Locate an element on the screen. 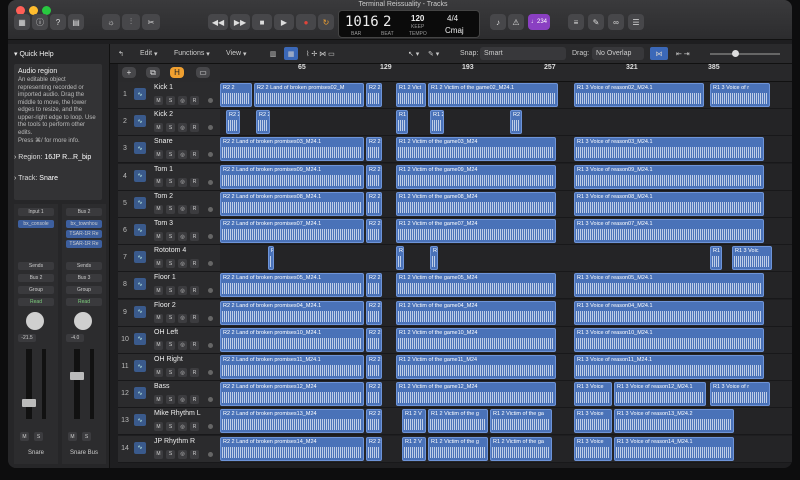 Image resolution: width=800 pixels, height=480 pixels. catch-icon: ▥ is located at coordinates (273, 53).